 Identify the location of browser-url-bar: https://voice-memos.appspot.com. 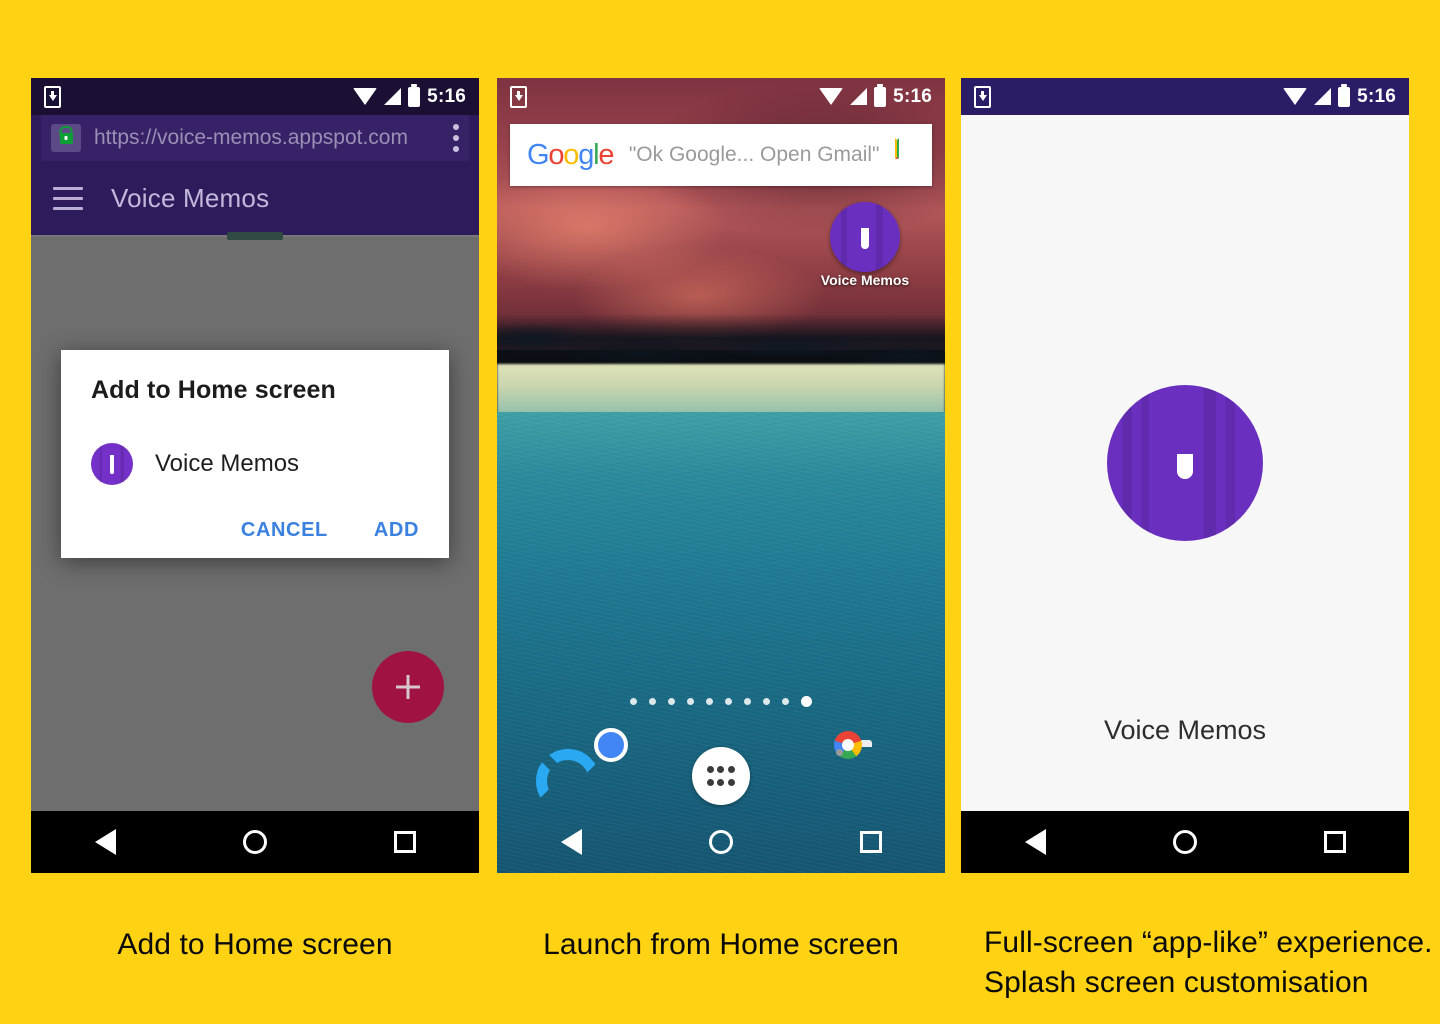
(255, 138).